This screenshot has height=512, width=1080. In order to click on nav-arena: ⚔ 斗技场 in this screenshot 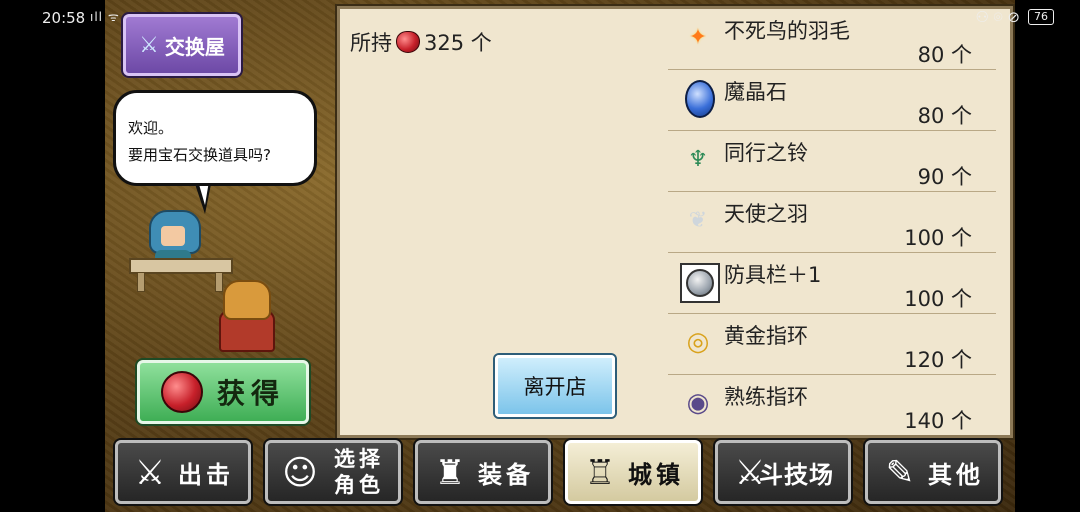, I will do `click(783, 472)`.